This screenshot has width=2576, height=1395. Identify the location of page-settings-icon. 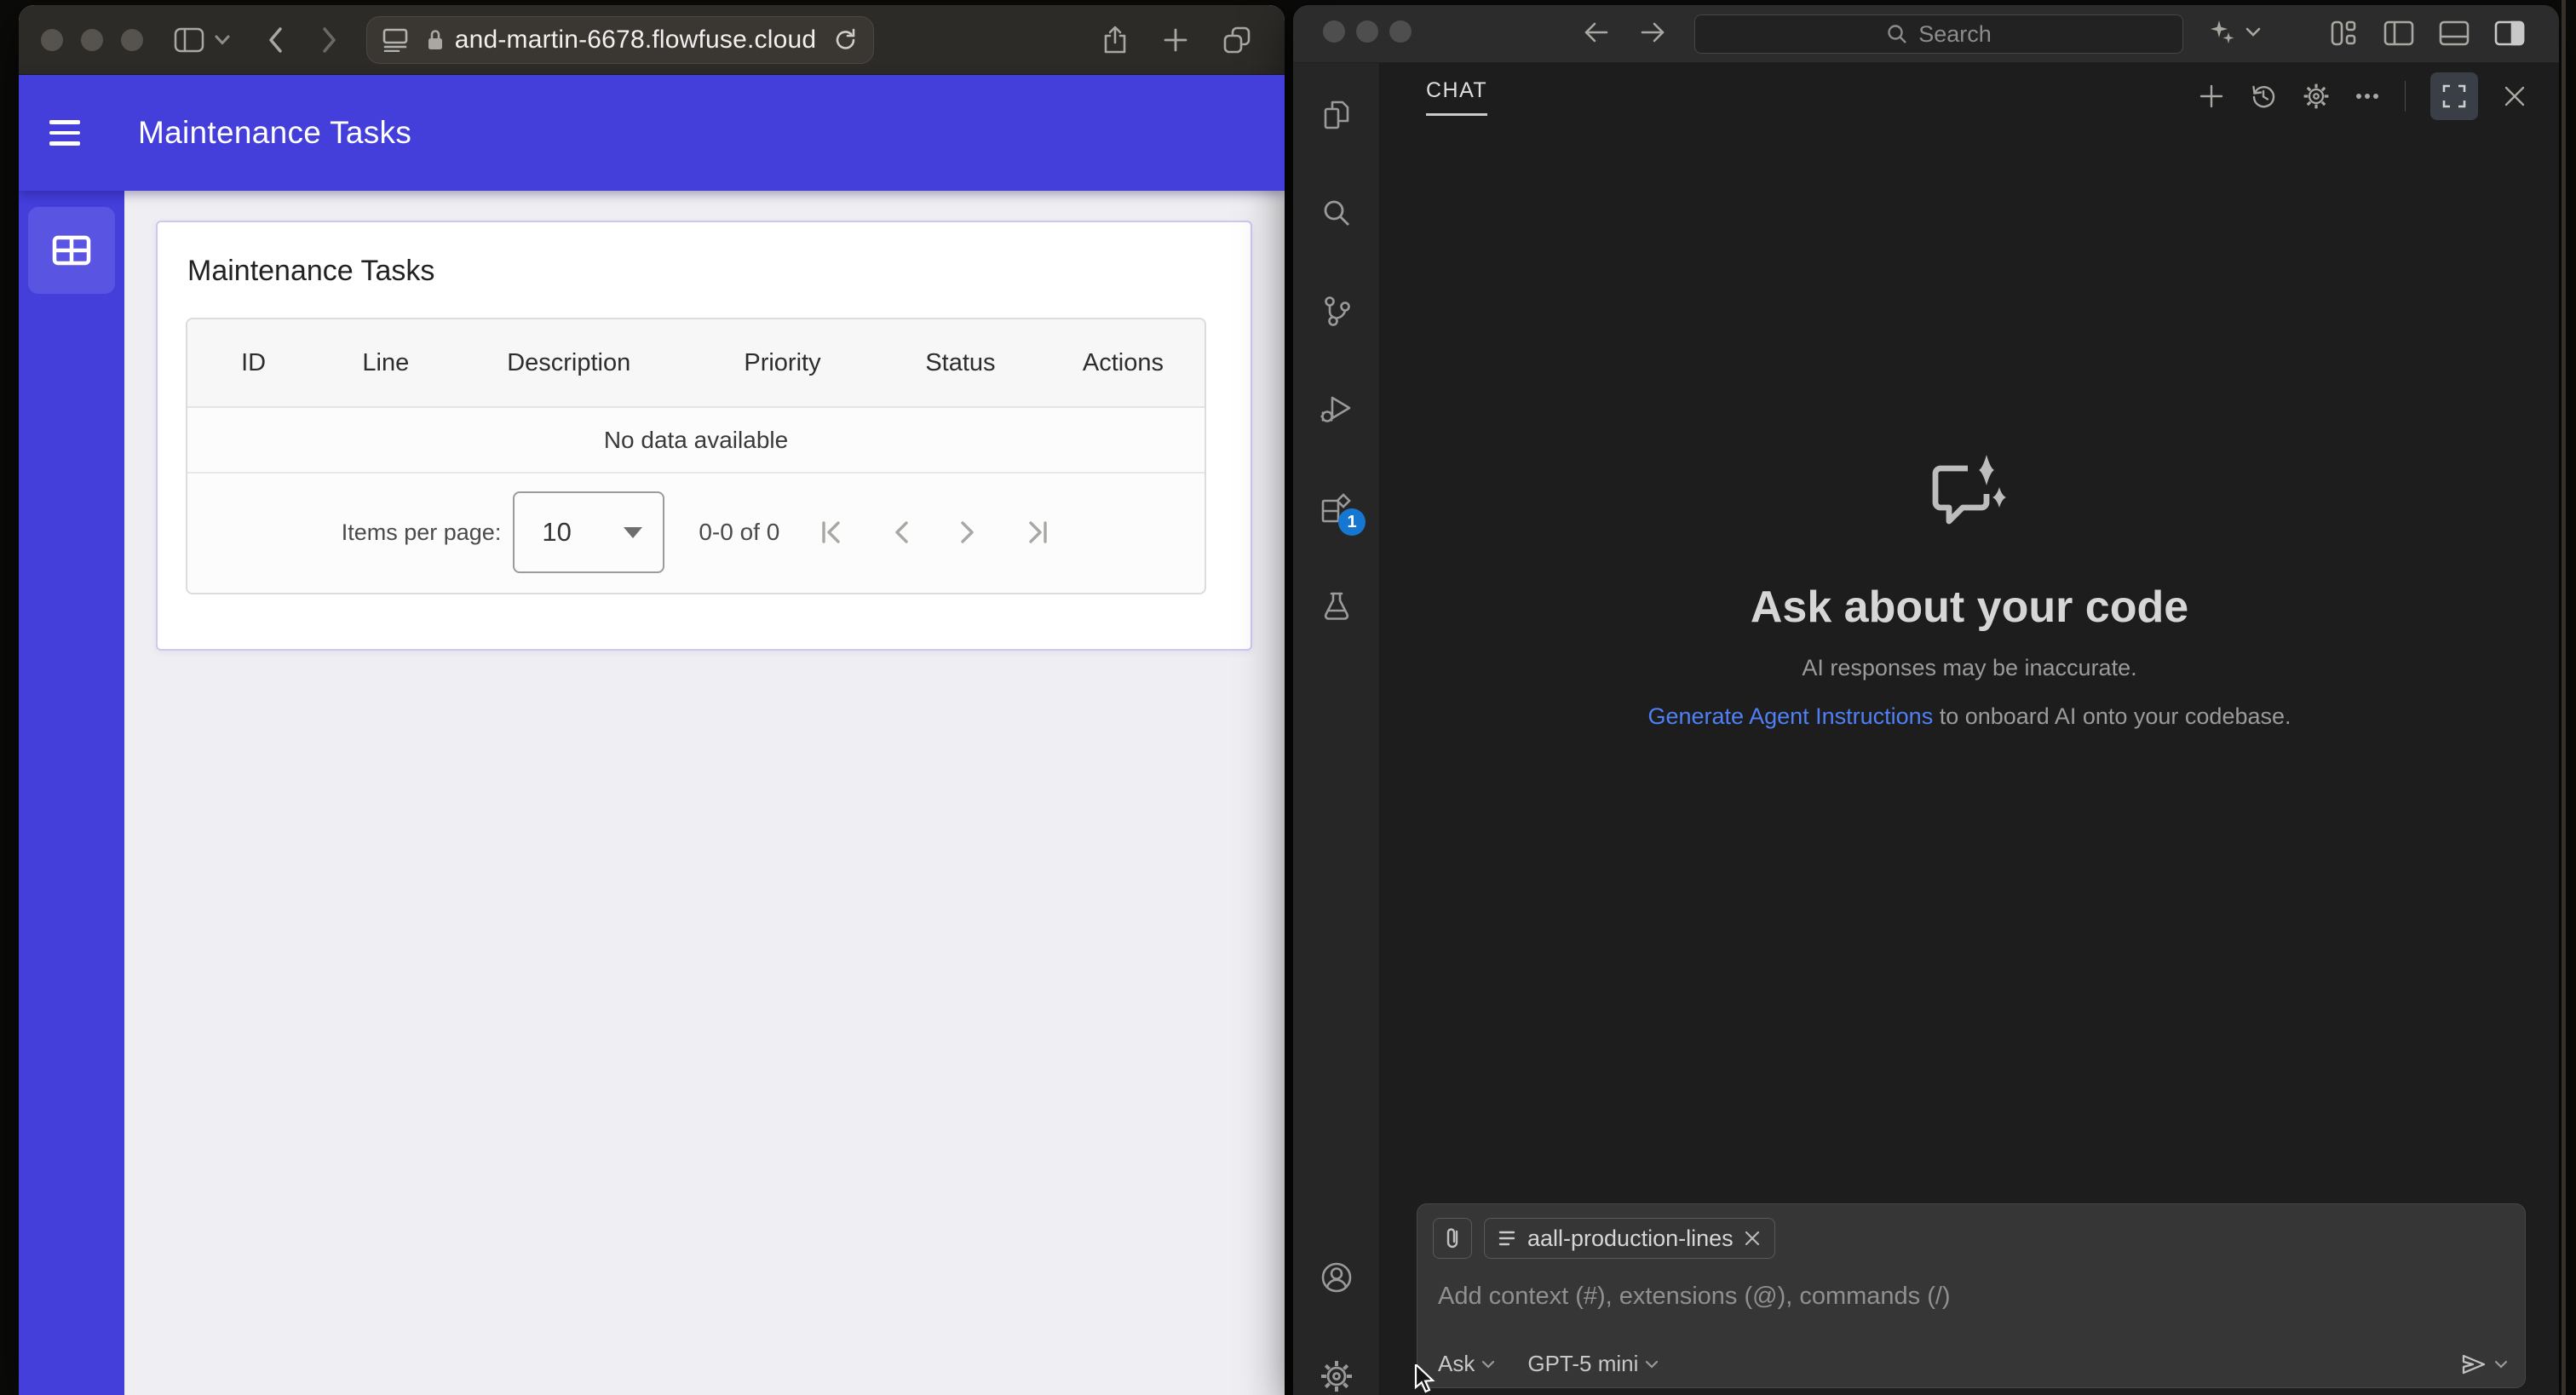
(395, 40).